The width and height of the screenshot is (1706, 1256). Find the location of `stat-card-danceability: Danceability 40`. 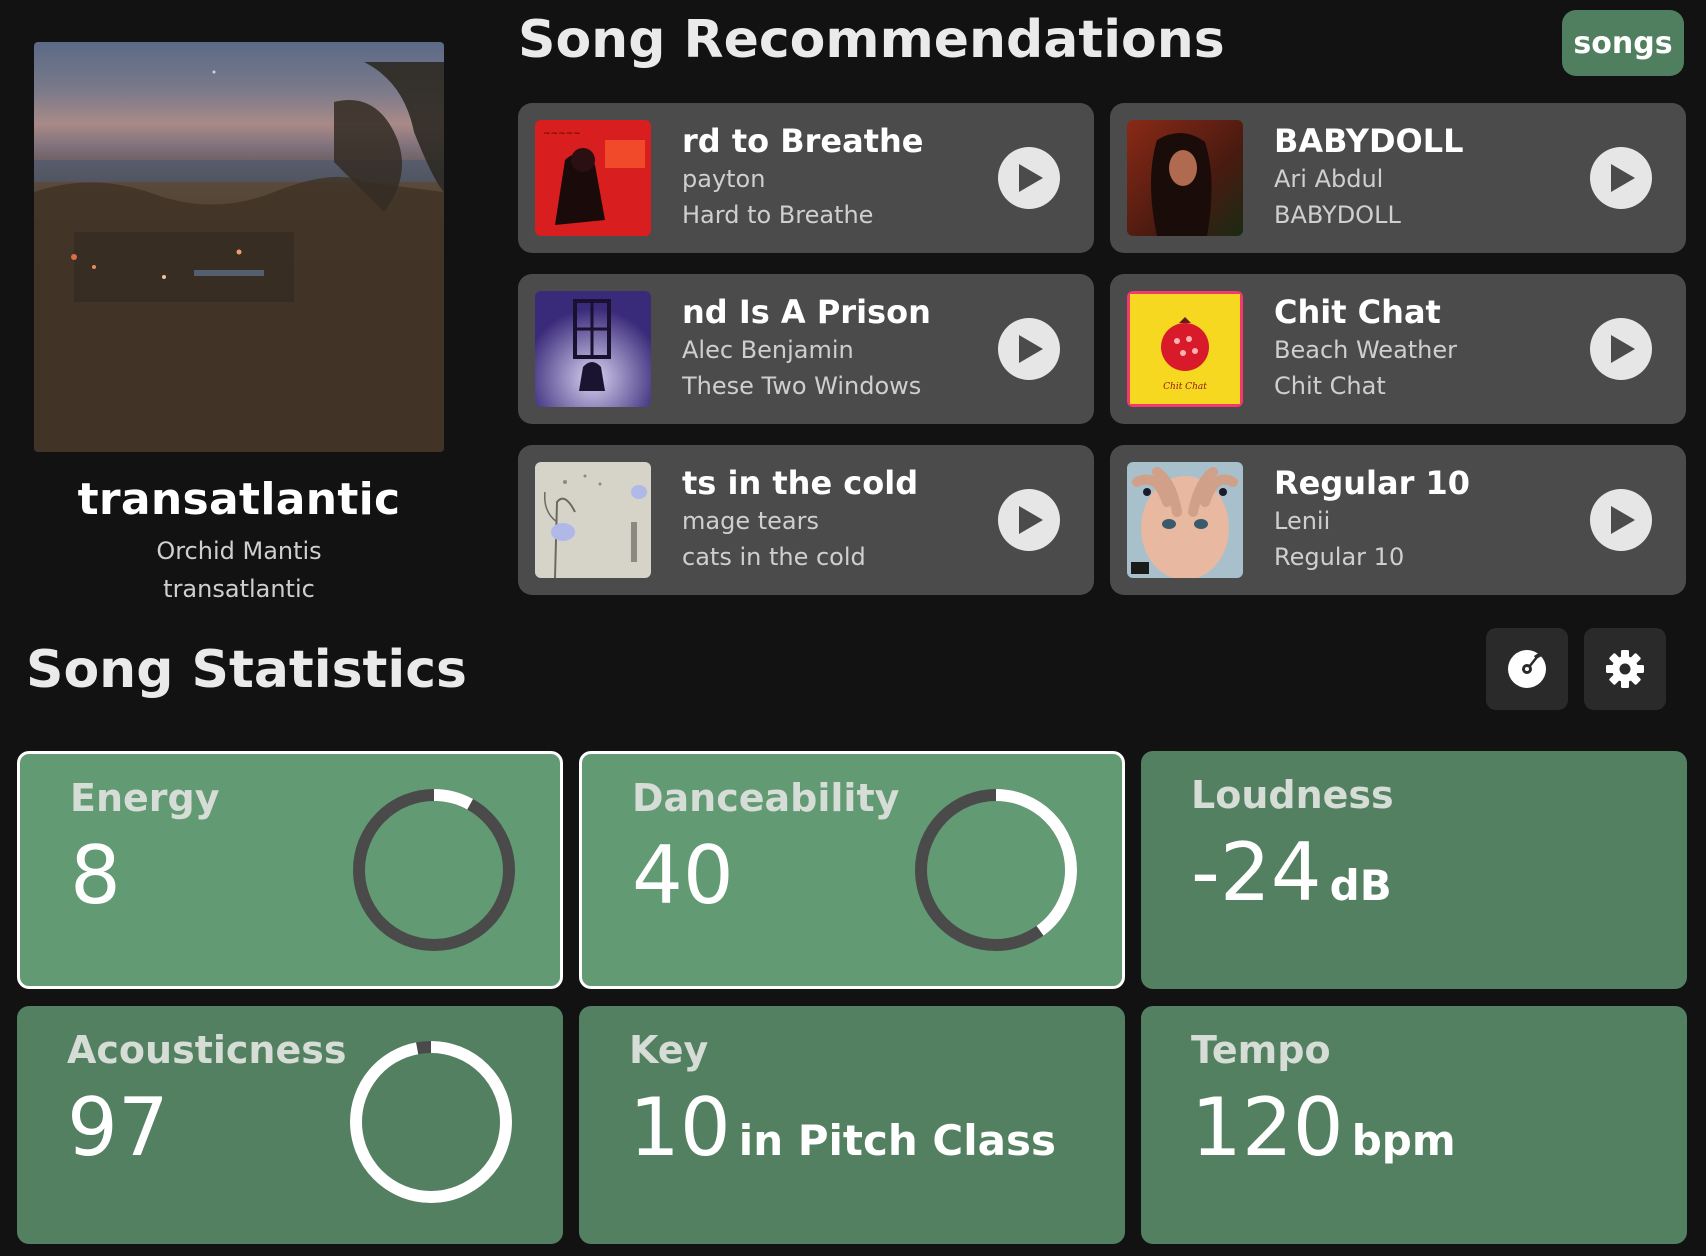

stat-card-danceability: Danceability 40 is located at coordinates (852, 870).